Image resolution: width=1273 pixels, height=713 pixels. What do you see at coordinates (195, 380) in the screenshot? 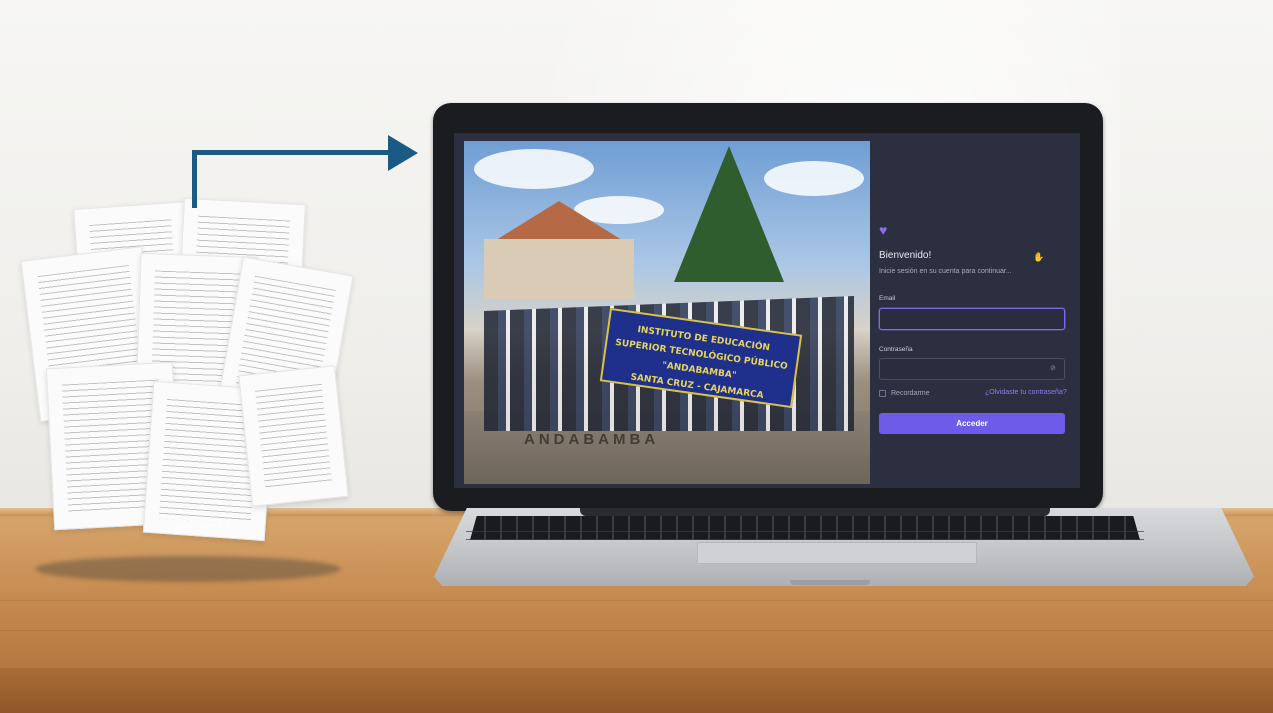
I see `floating-documents` at bounding box center [195, 380].